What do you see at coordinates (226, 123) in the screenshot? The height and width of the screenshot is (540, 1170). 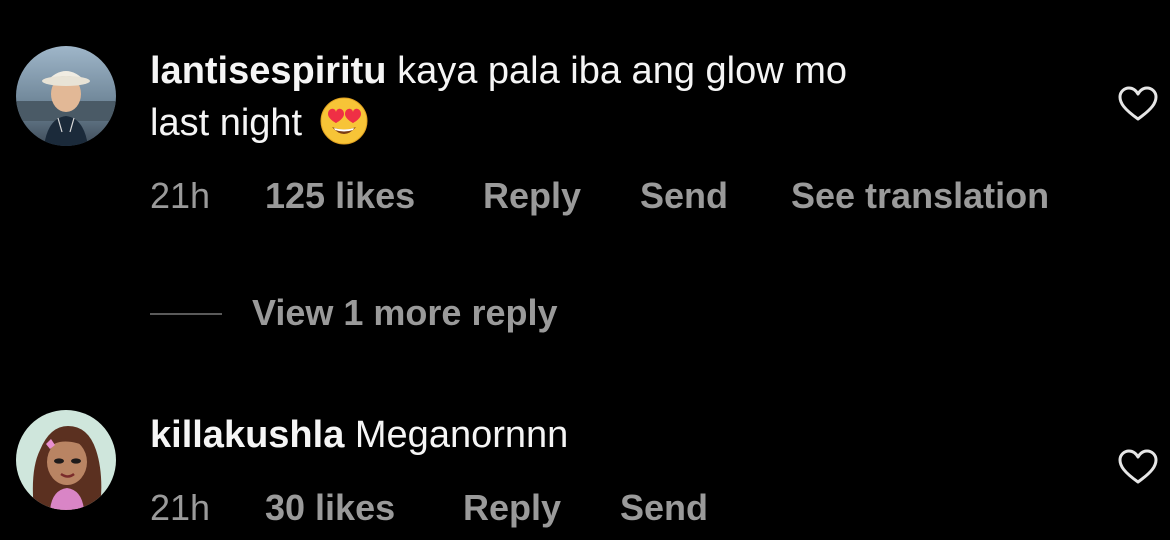 I see `comment-body-continued: last night` at bounding box center [226, 123].